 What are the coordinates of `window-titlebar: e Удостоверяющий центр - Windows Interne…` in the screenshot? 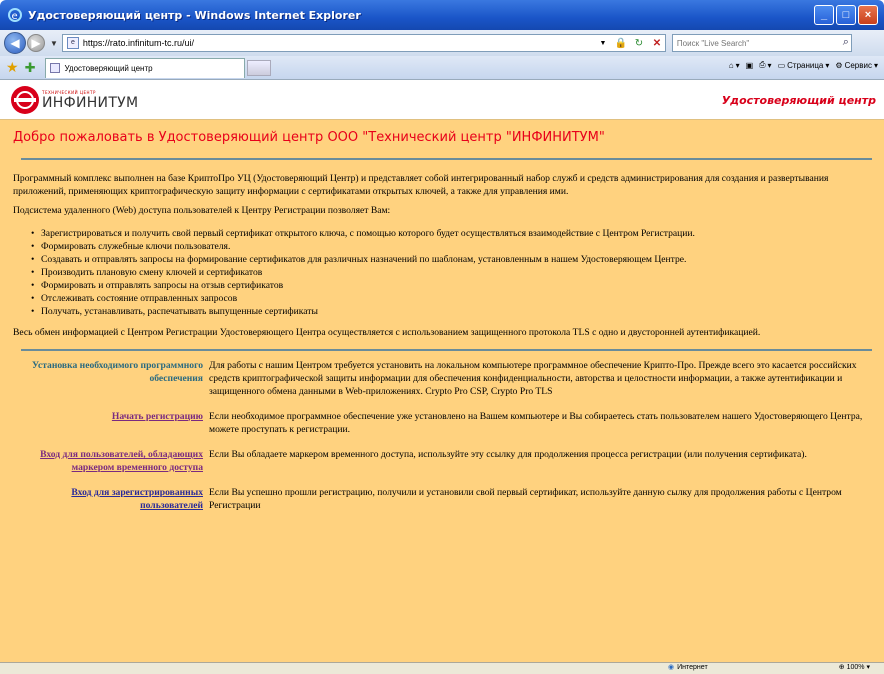 It's located at (442, 15).